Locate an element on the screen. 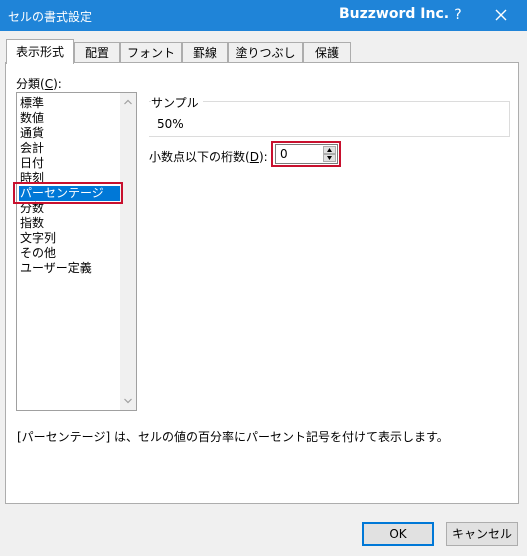 This screenshot has width=527, height=556. tab-border: 罫線 is located at coordinates (205, 52).